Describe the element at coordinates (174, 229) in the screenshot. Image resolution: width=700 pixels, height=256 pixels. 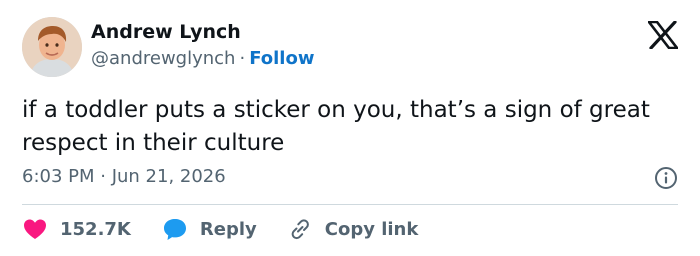
I see `reply-bubble-icon` at that location.